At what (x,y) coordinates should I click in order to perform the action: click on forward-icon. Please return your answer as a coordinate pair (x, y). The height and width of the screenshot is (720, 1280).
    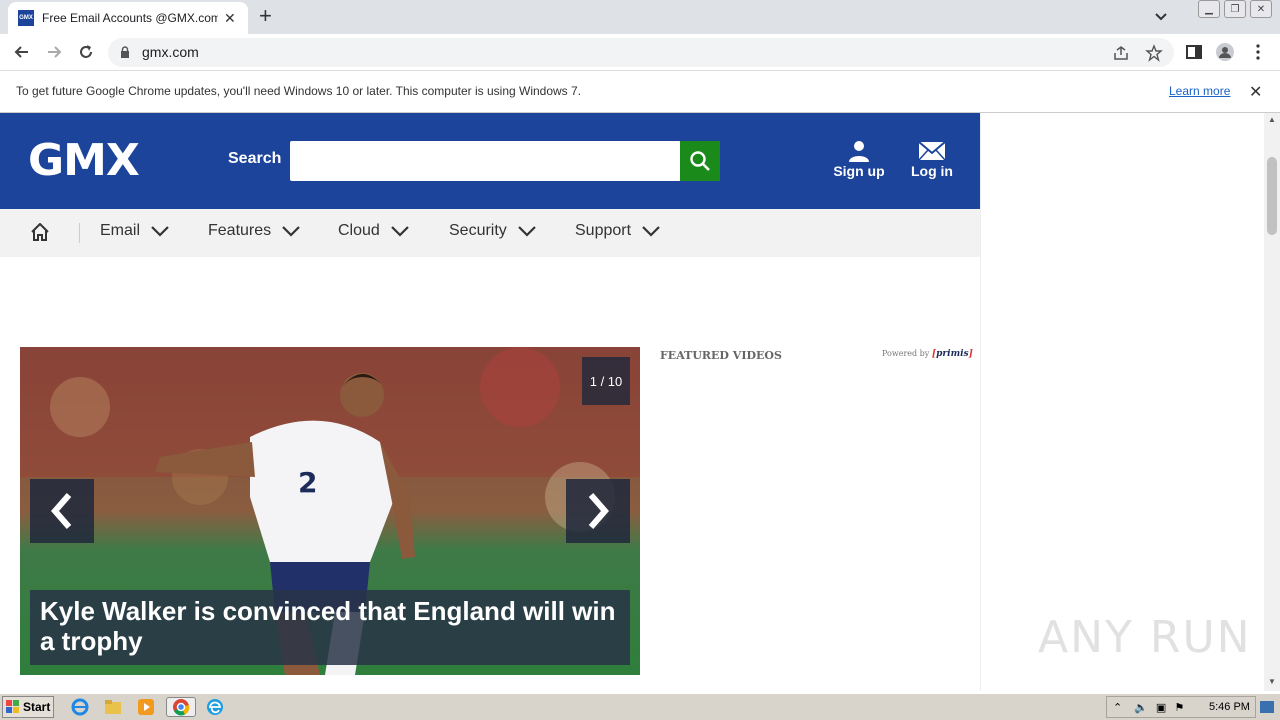
    Looking at the image, I should click on (54, 52).